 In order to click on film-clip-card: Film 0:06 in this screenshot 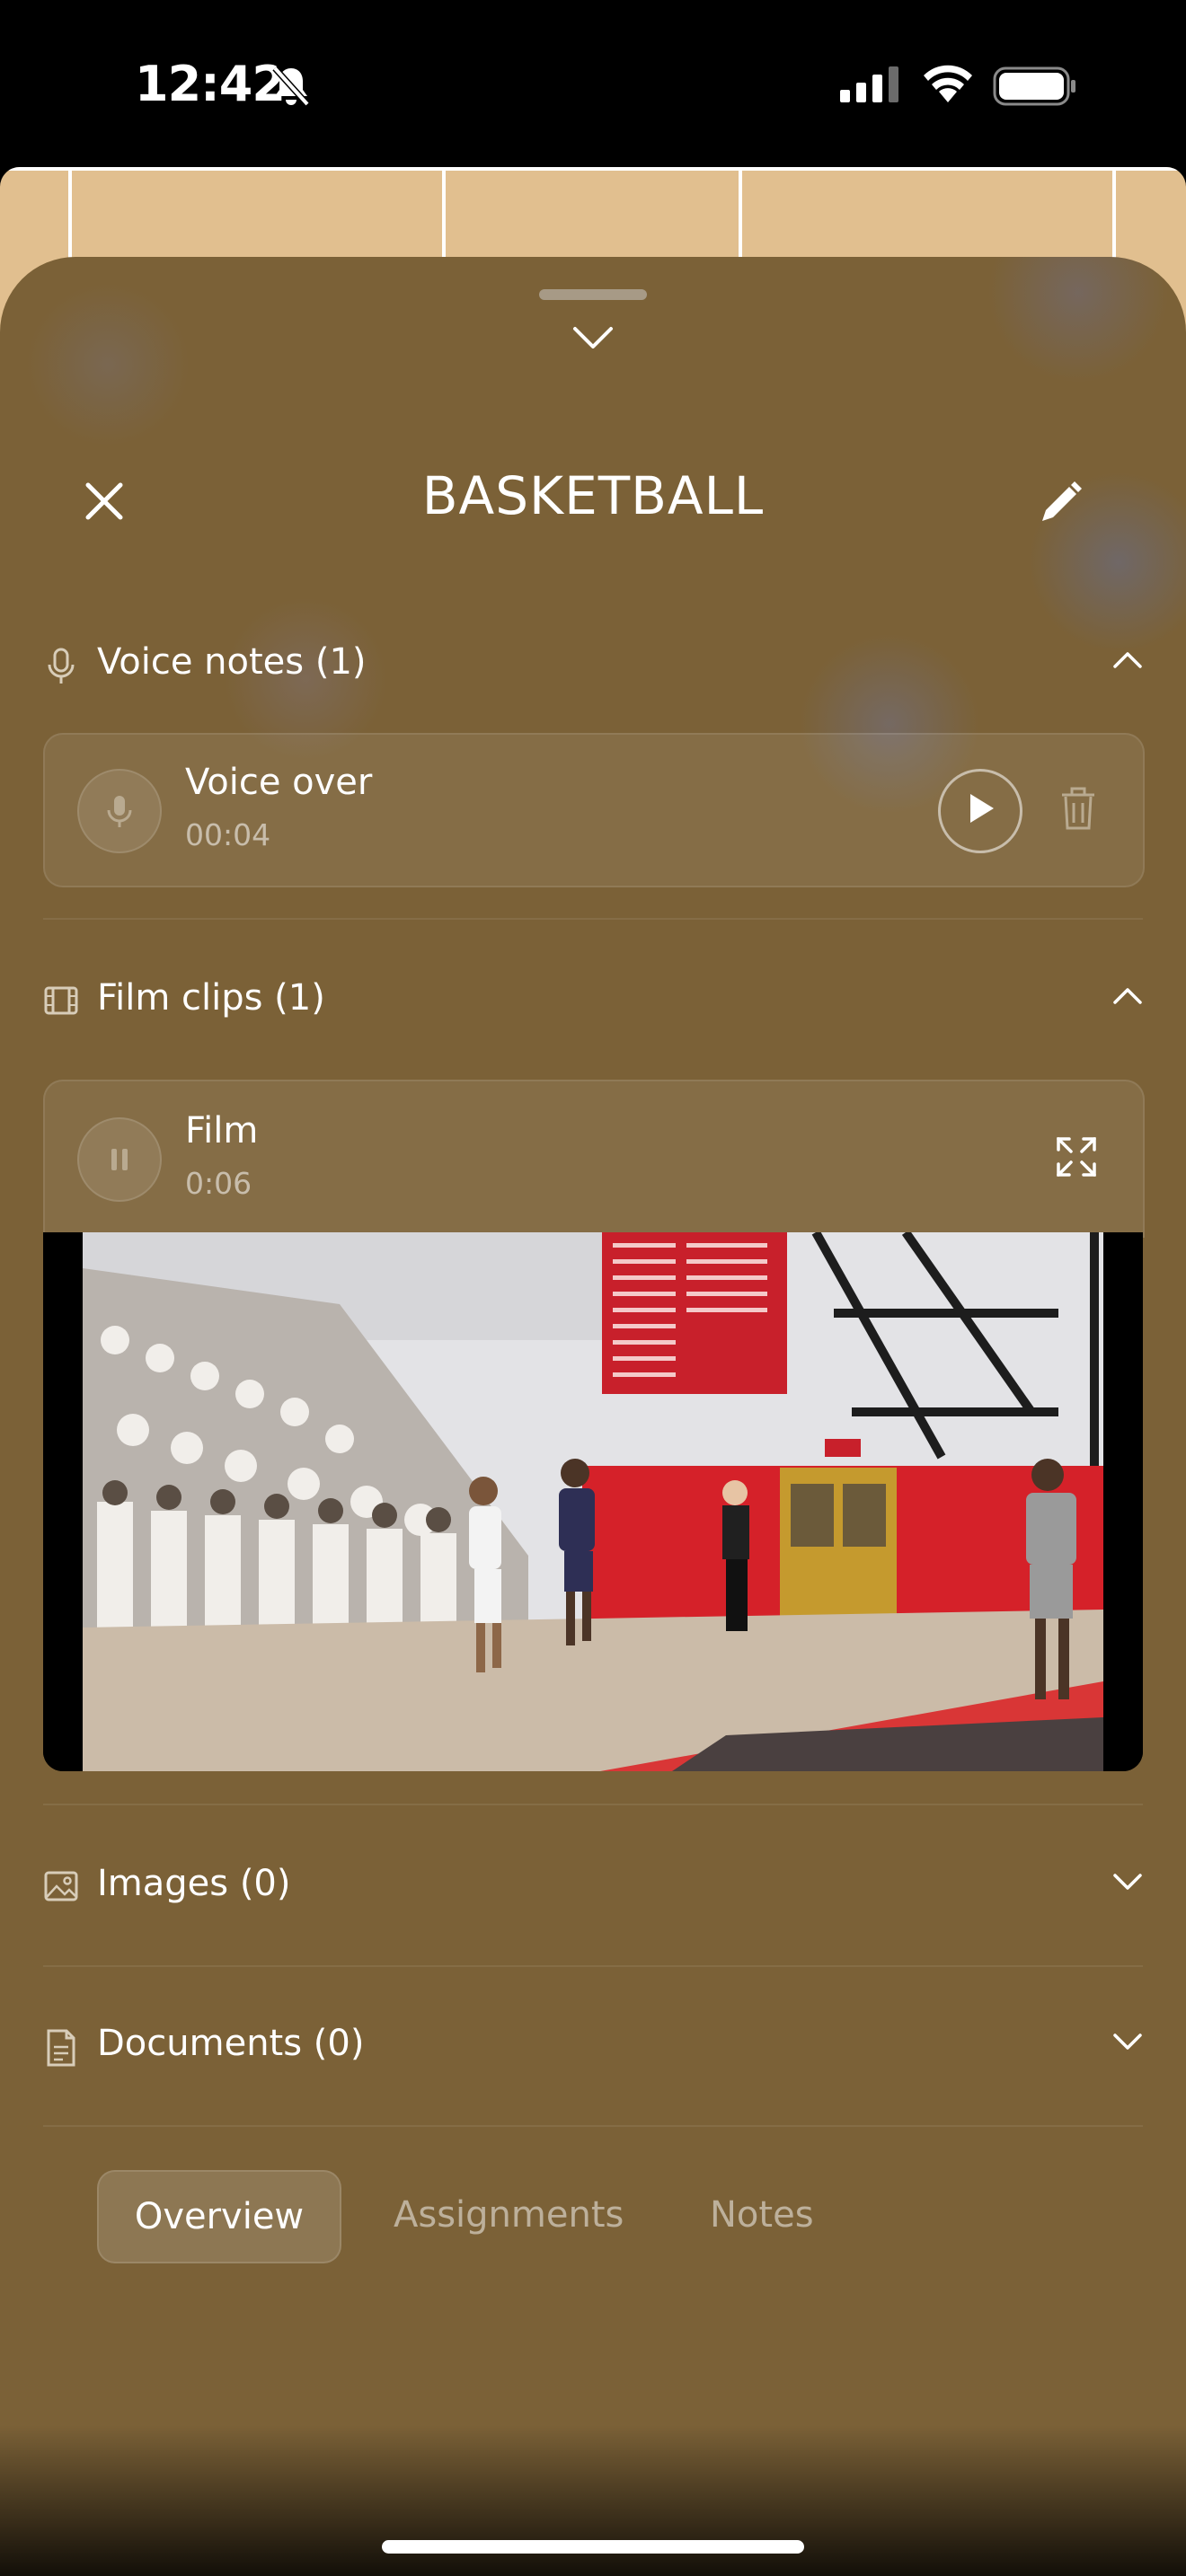, I will do `click(594, 1159)`.